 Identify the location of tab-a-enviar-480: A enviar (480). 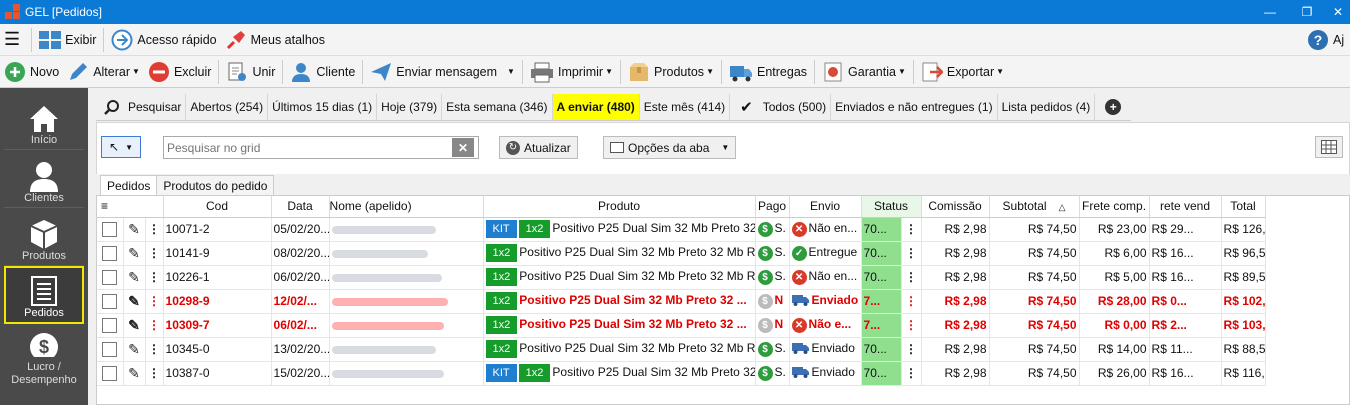
(596, 107).